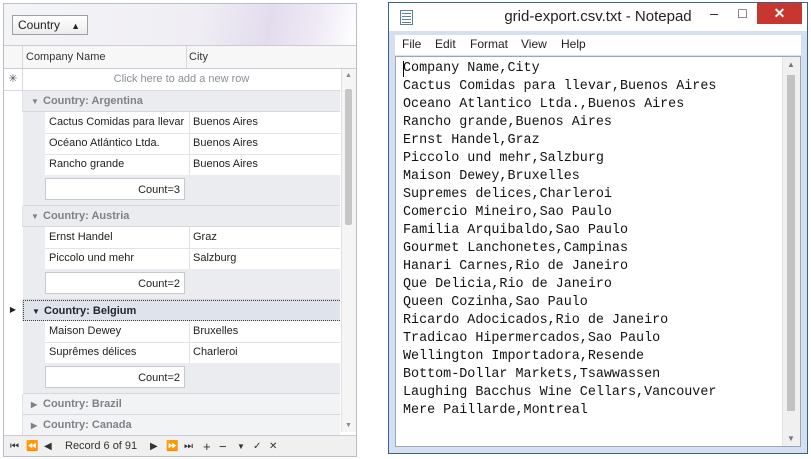 Image resolution: width=811 pixels, height=459 pixels. I want to click on menu-edit: Edit, so click(445, 44).